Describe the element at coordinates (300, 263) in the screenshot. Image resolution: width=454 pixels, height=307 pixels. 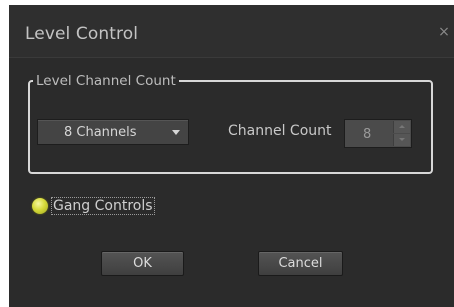
I see `cancel-button: Cancel` at that location.